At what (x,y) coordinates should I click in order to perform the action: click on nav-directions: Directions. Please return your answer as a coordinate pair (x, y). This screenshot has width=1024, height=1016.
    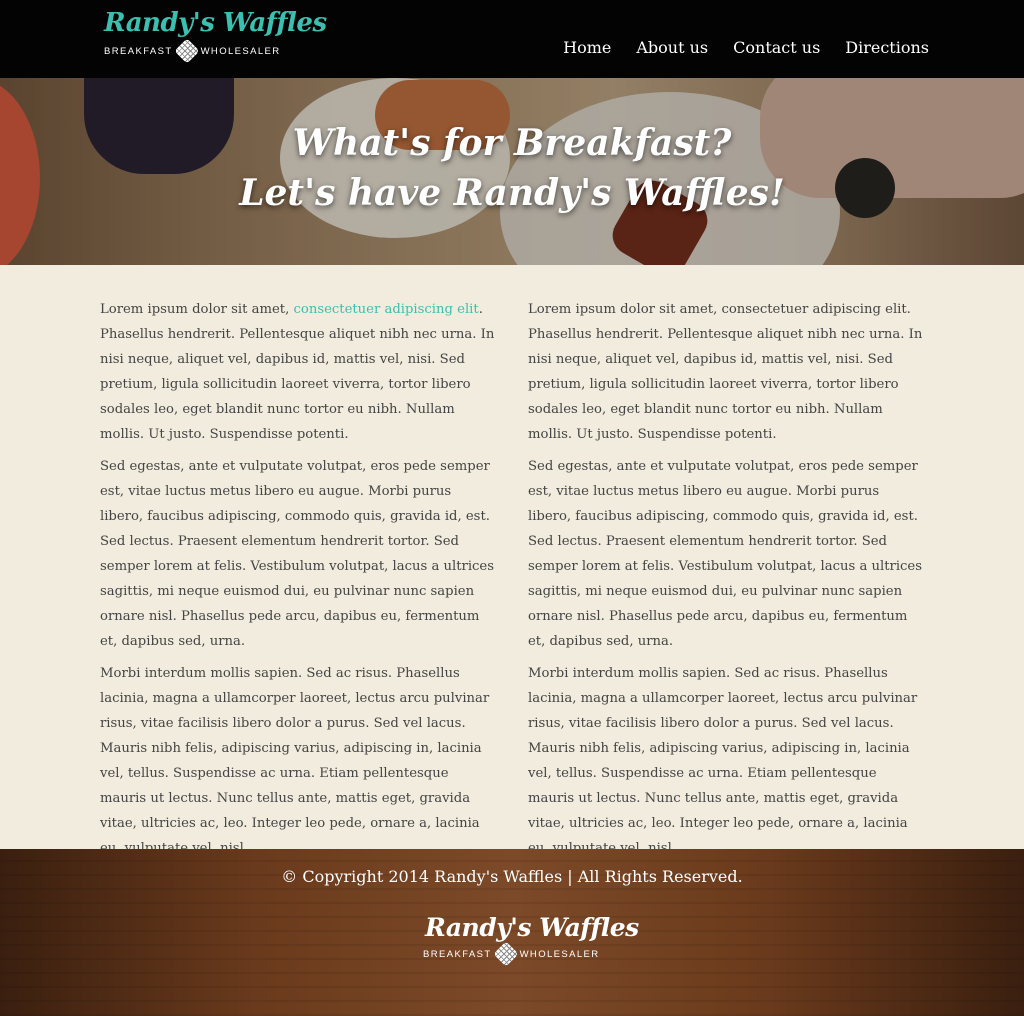
    Looking at the image, I should click on (887, 50).